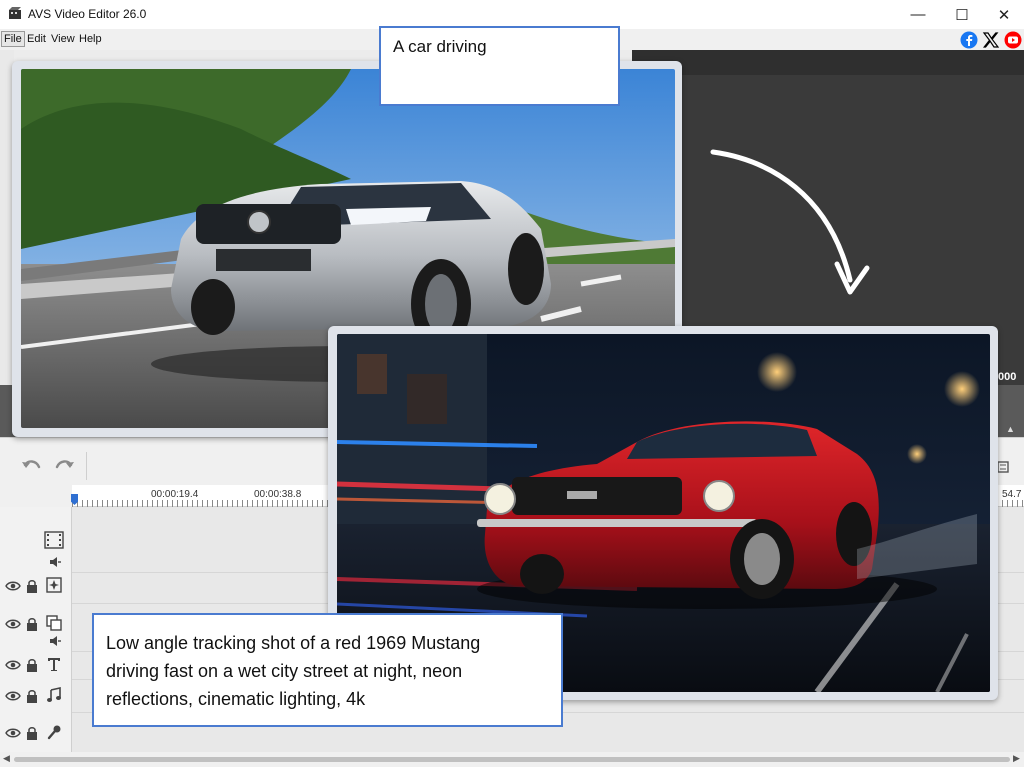  Describe the element at coordinates (1016, 758) in the screenshot. I see `scroll-right-icon: ▶` at that location.